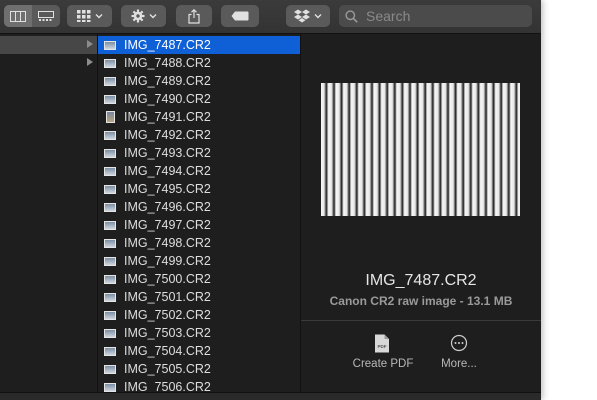 Image resolution: width=597 pixels, height=400 pixels. What do you see at coordinates (167, 297) in the screenshot?
I see `file-name: IMG_7501.CR2` at bounding box center [167, 297].